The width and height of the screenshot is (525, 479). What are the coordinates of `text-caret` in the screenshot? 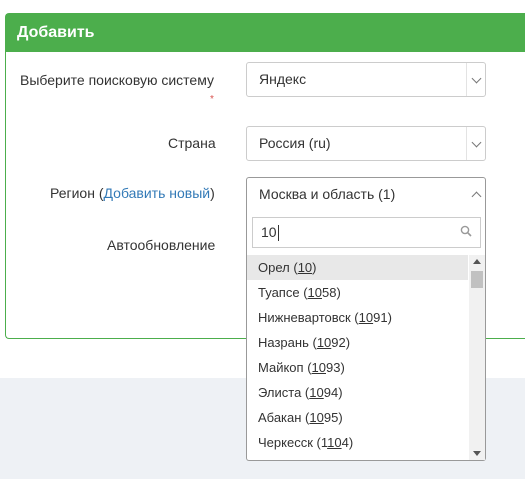 It's located at (278, 233).